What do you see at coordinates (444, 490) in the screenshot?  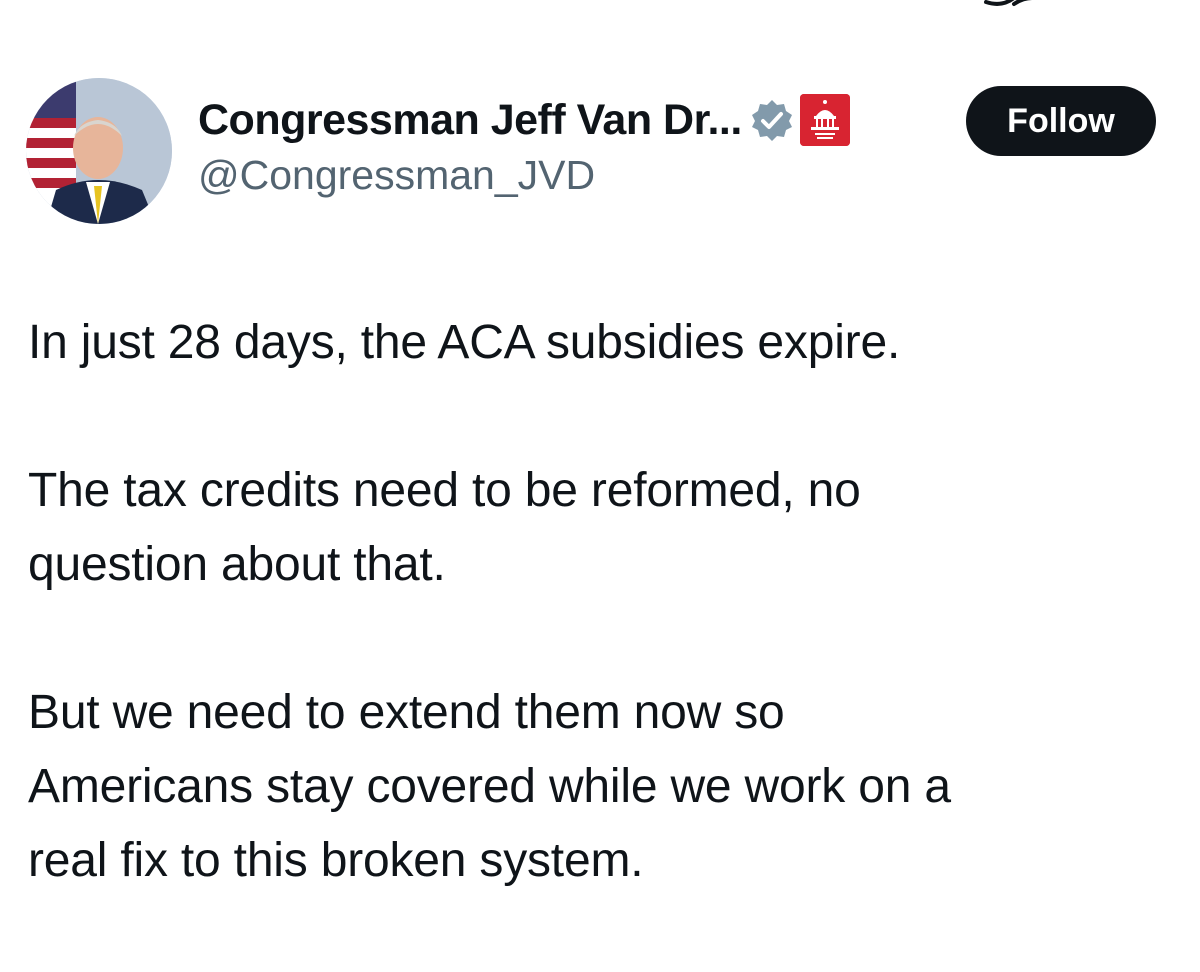 I see `tweet-line: The tax credits need to be reformed, no` at bounding box center [444, 490].